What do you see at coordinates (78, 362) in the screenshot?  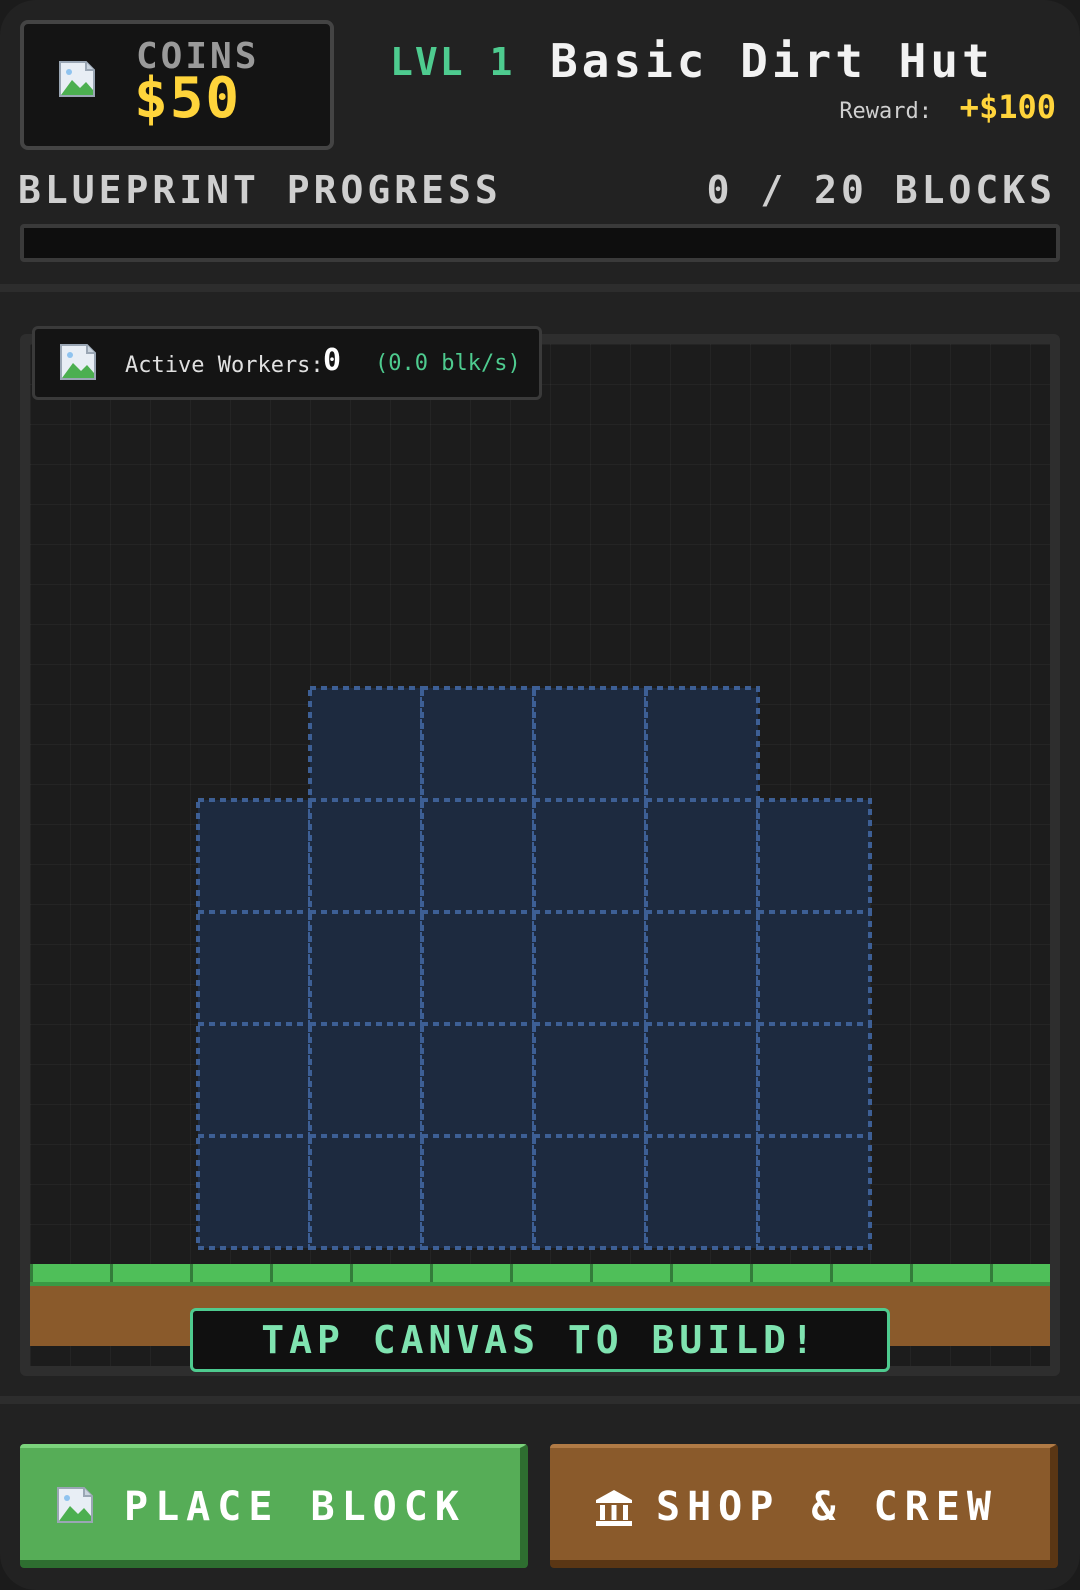 I see `workers-image-icon` at bounding box center [78, 362].